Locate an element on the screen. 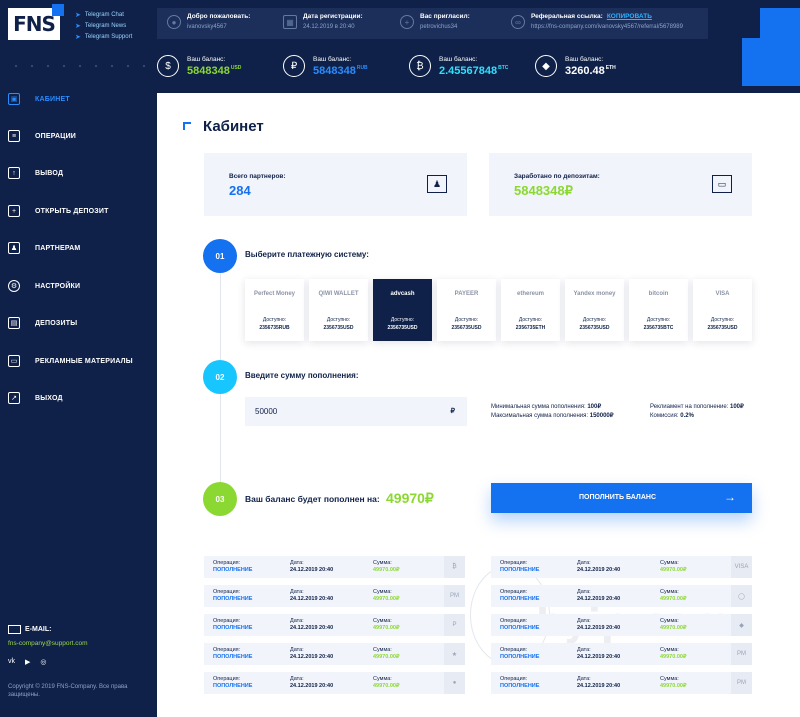  dots-decoration is located at coordinates (83, 68).